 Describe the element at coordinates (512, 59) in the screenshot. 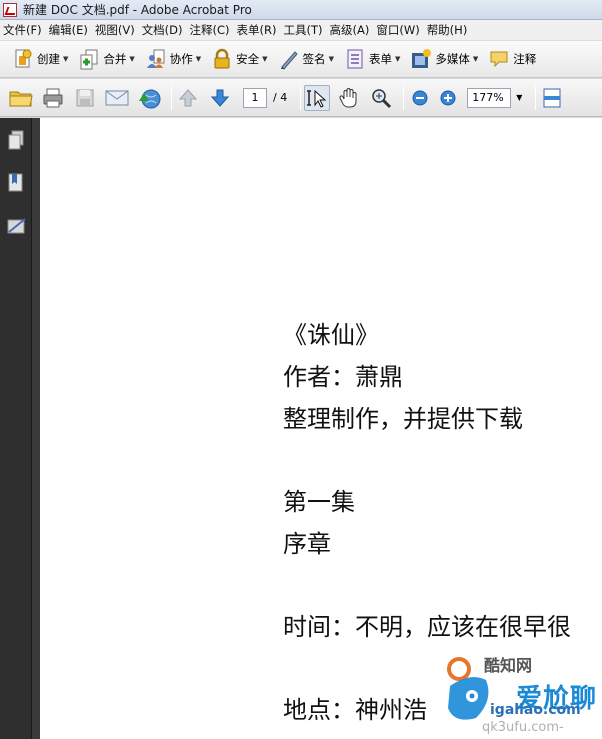

I see `comment-button: 注释` at that location.